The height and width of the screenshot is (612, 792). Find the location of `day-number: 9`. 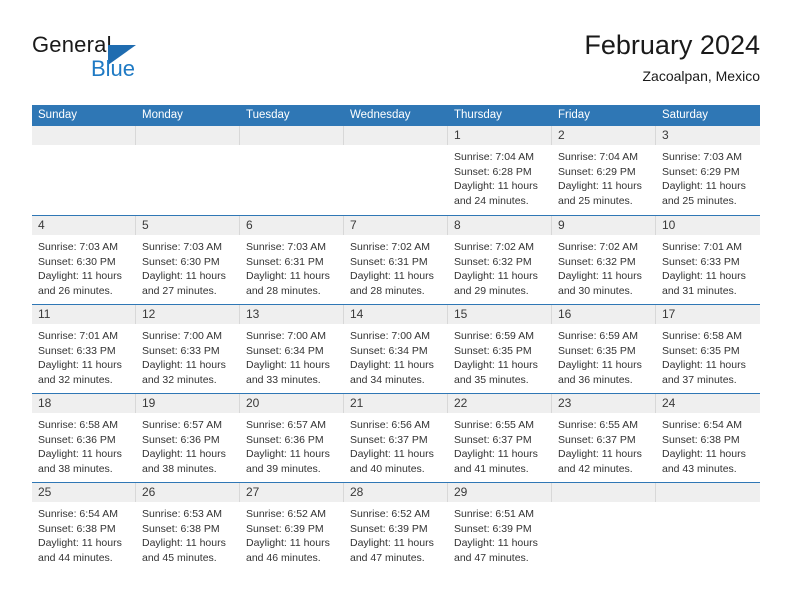

day-number: 9 is located at coordinates (604, 225).